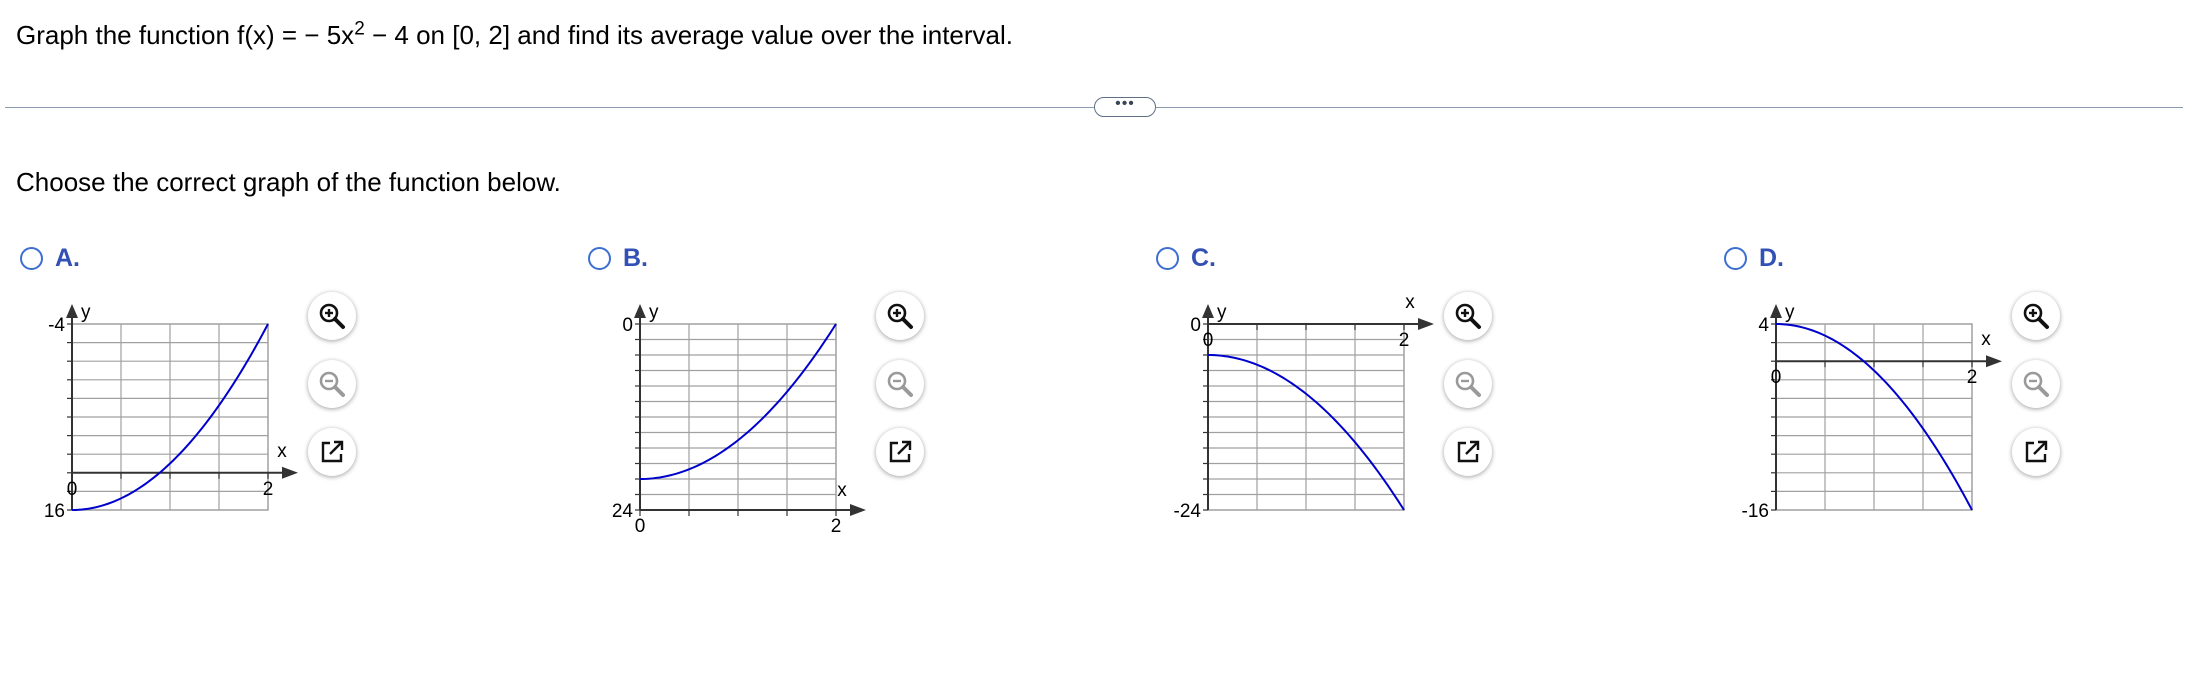 The height and width of the screenshot is (688, 2188). What do you see at coordinates (1186, 258) in the screenshot?
I see `option-c-select: C.` at bounding box center [1186, 258].